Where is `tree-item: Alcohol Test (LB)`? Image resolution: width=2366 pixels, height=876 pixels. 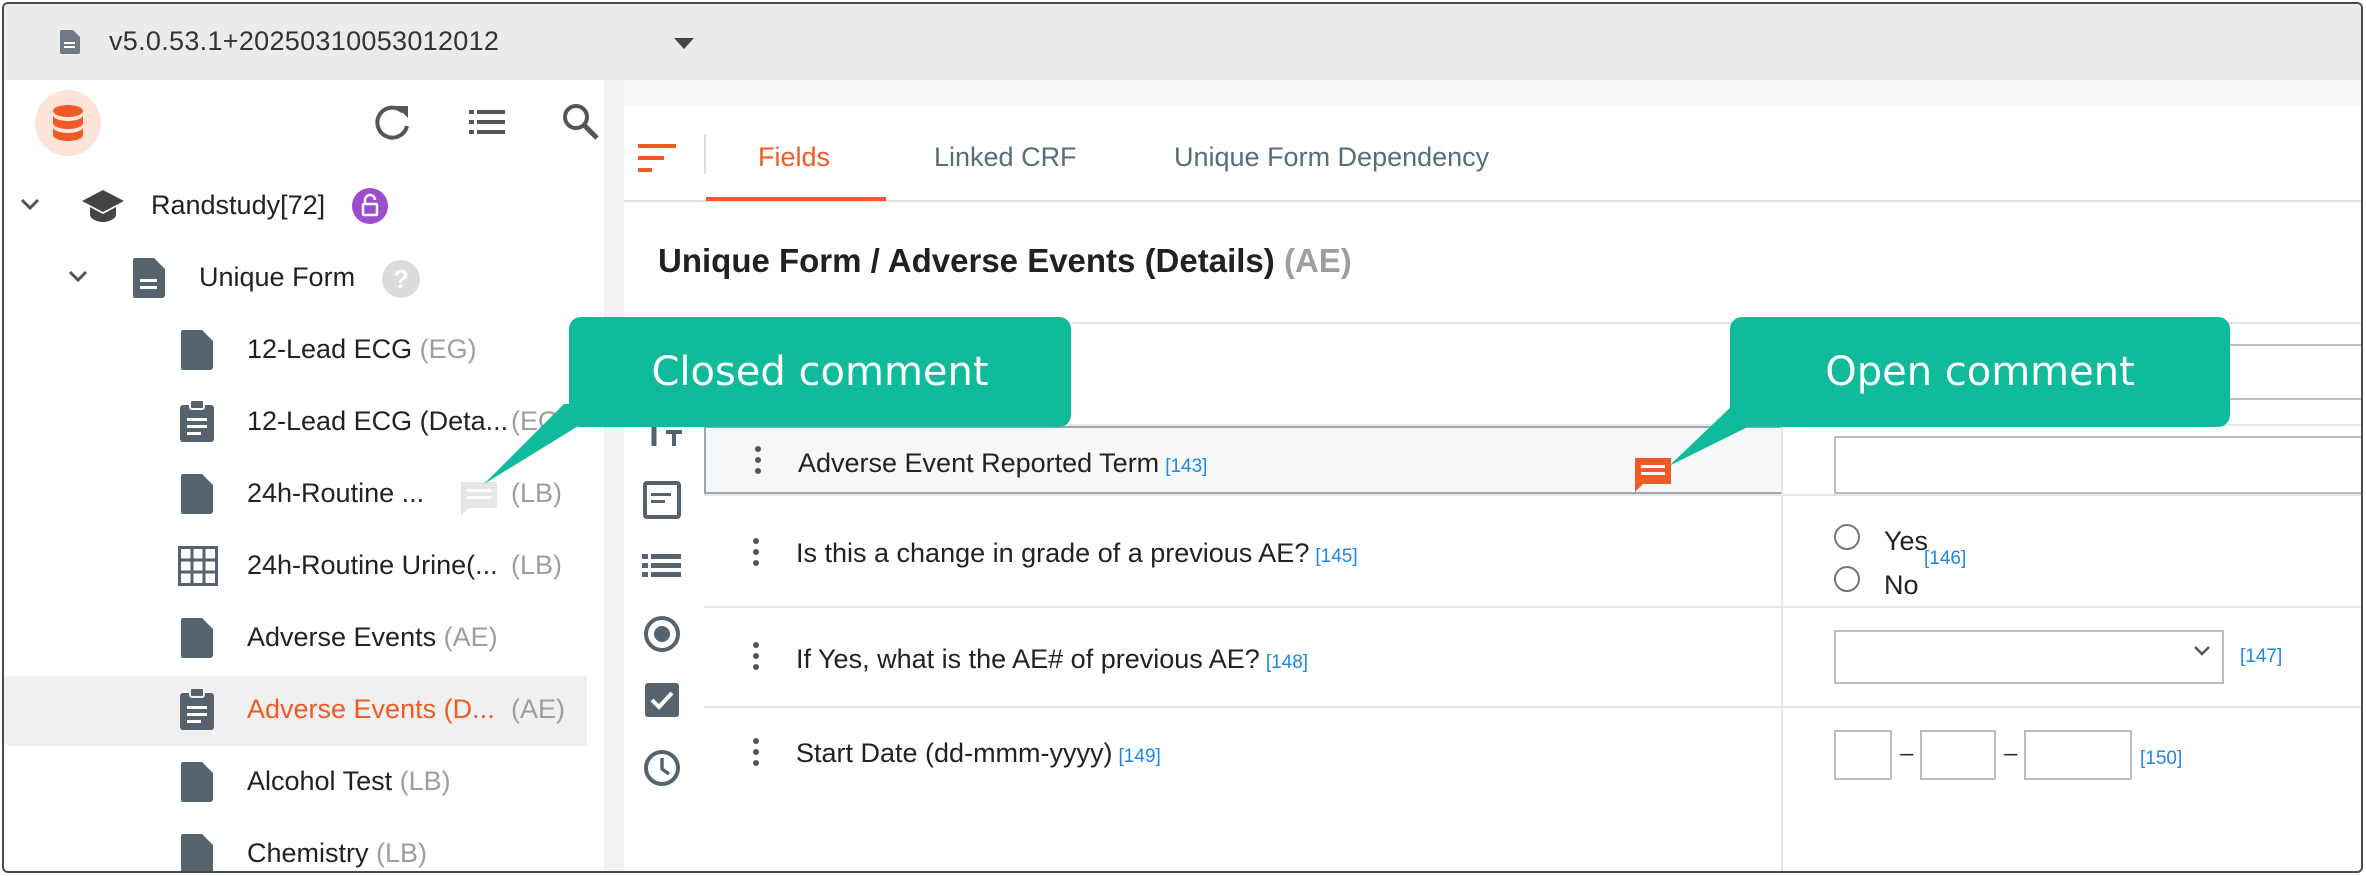 tree-item: Alcohol Test (LB) is located at coordinates (295, 783).